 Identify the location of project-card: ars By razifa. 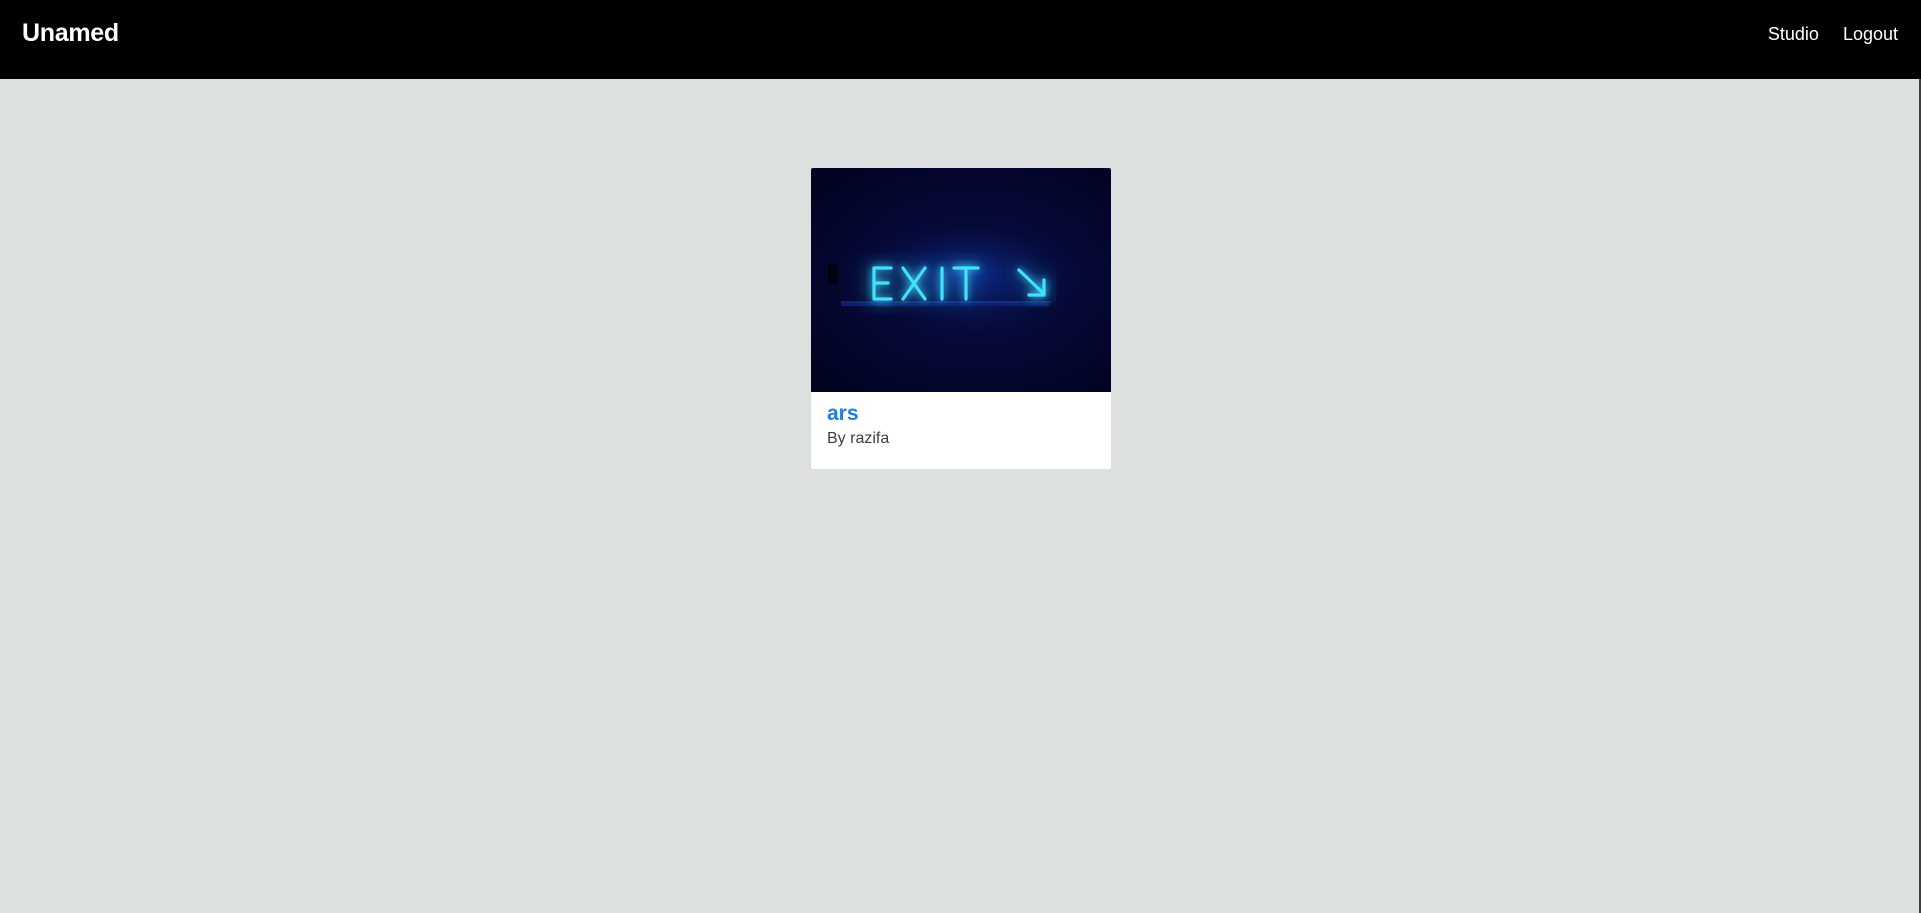
(961, 318).